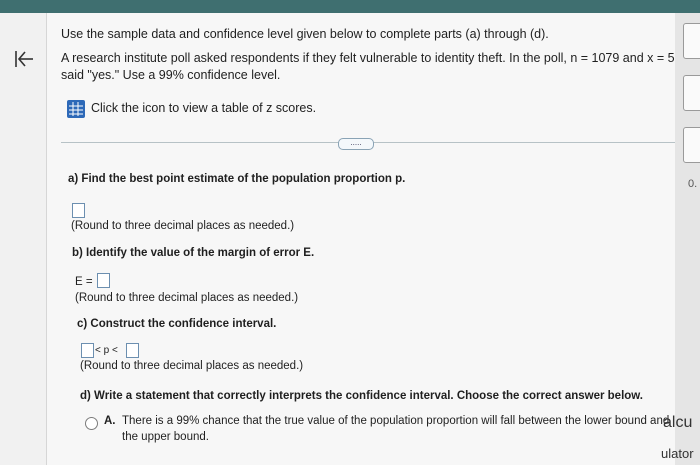 The width and height of the screenshot is (700, 465). Describe the element at coordinates (91, 423) in the screenshot. I see `option-a-radio` at that location.